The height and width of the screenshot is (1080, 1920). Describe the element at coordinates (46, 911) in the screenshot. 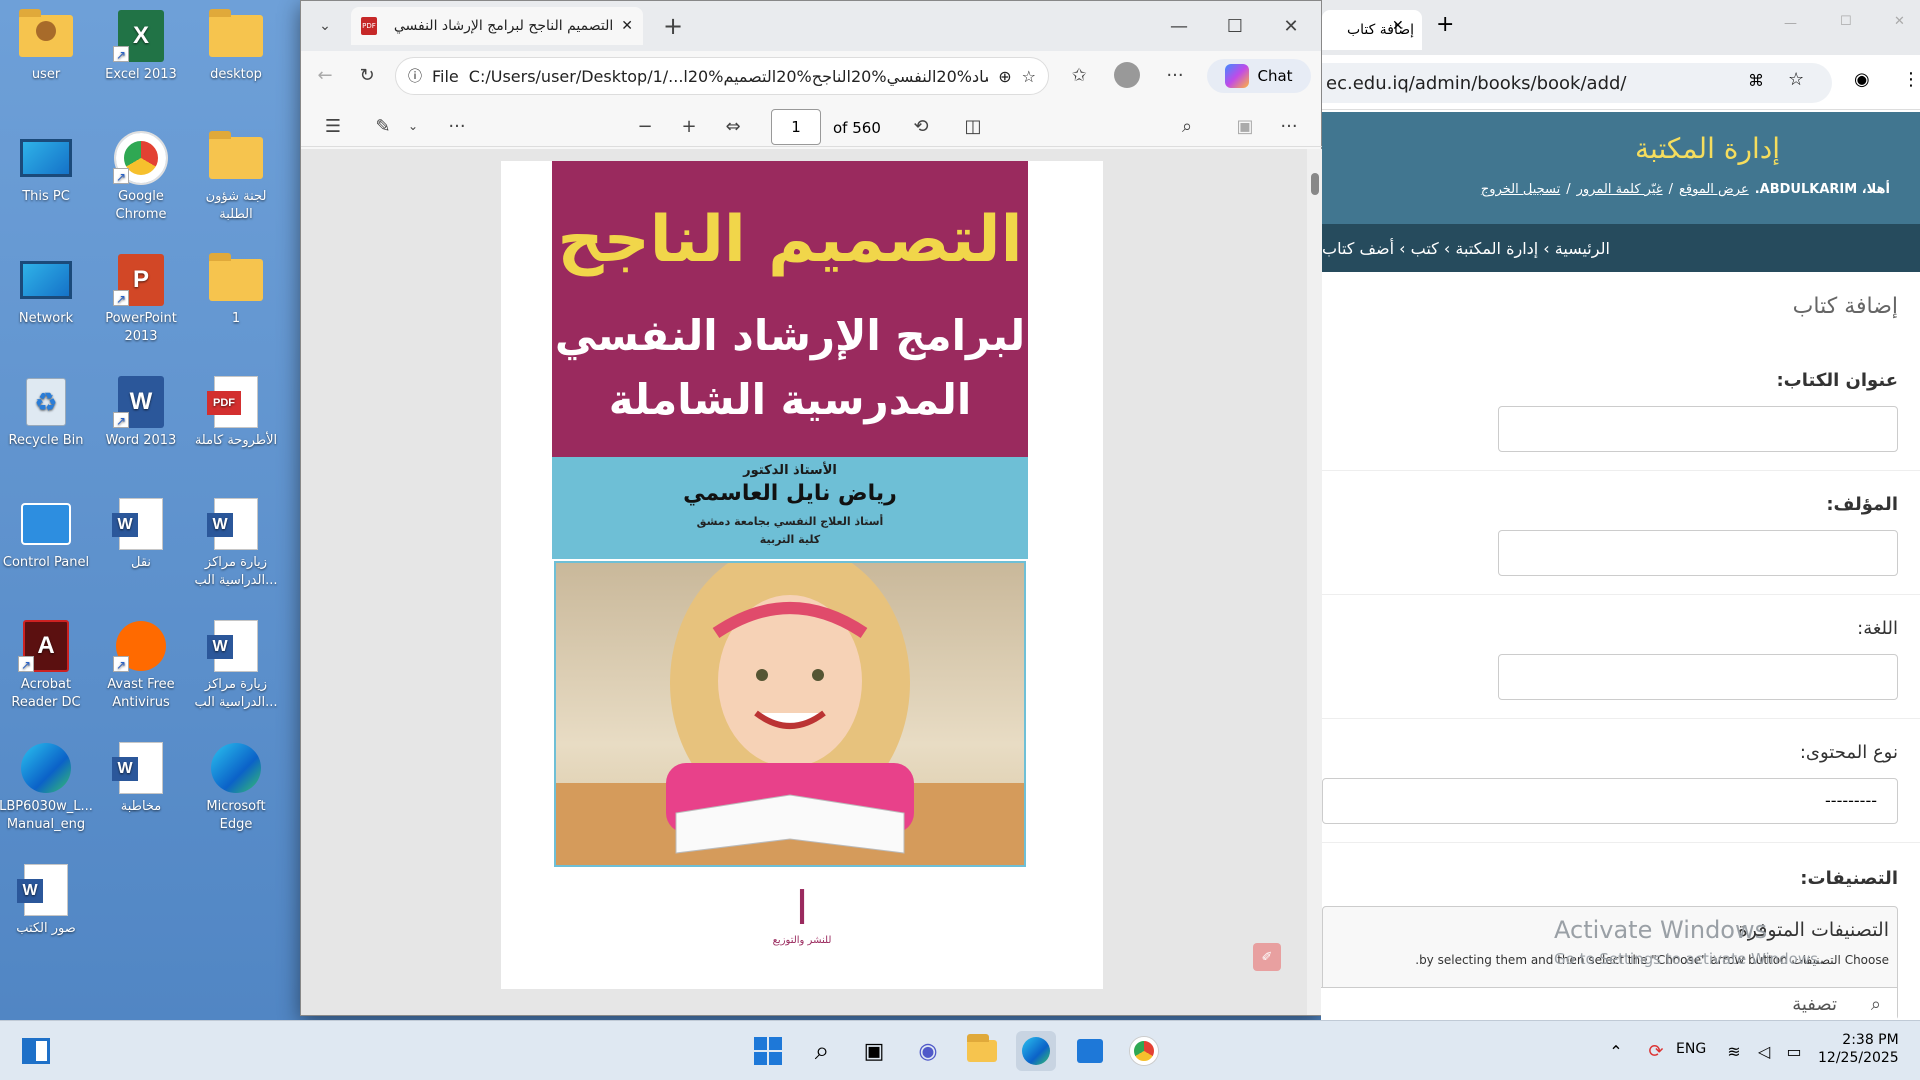

I see `desktop-icon-worddoc: W صور الكتب` at that location.